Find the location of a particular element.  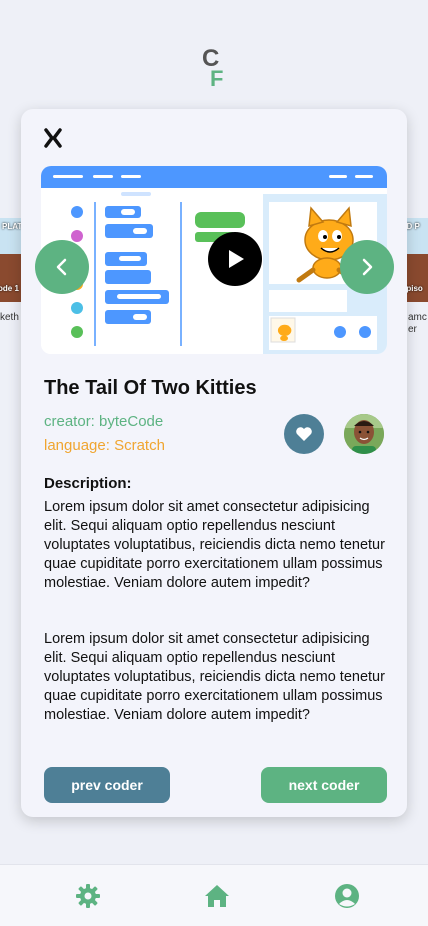

carousel-card-text: ode 1 is located at coordinates (9, 288).